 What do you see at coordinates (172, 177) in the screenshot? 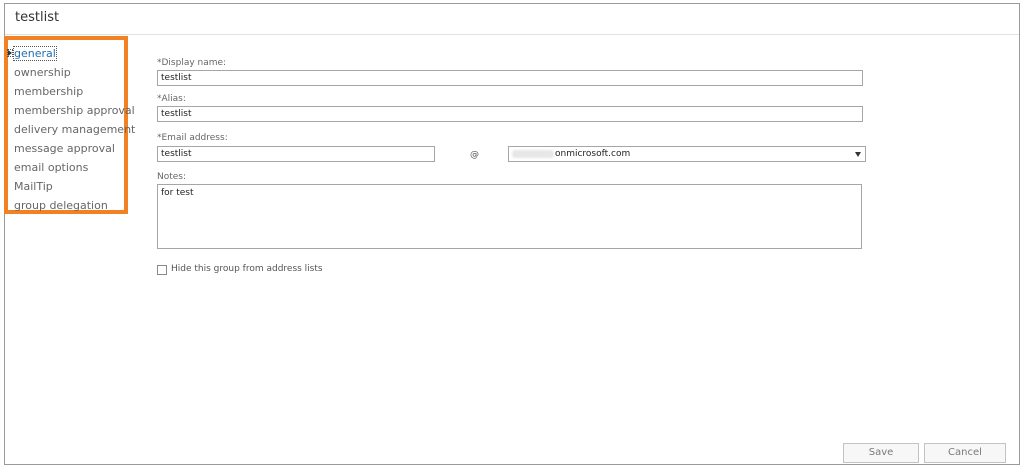
I see `notes-label: Notes:` at bounding box center [172, 177].